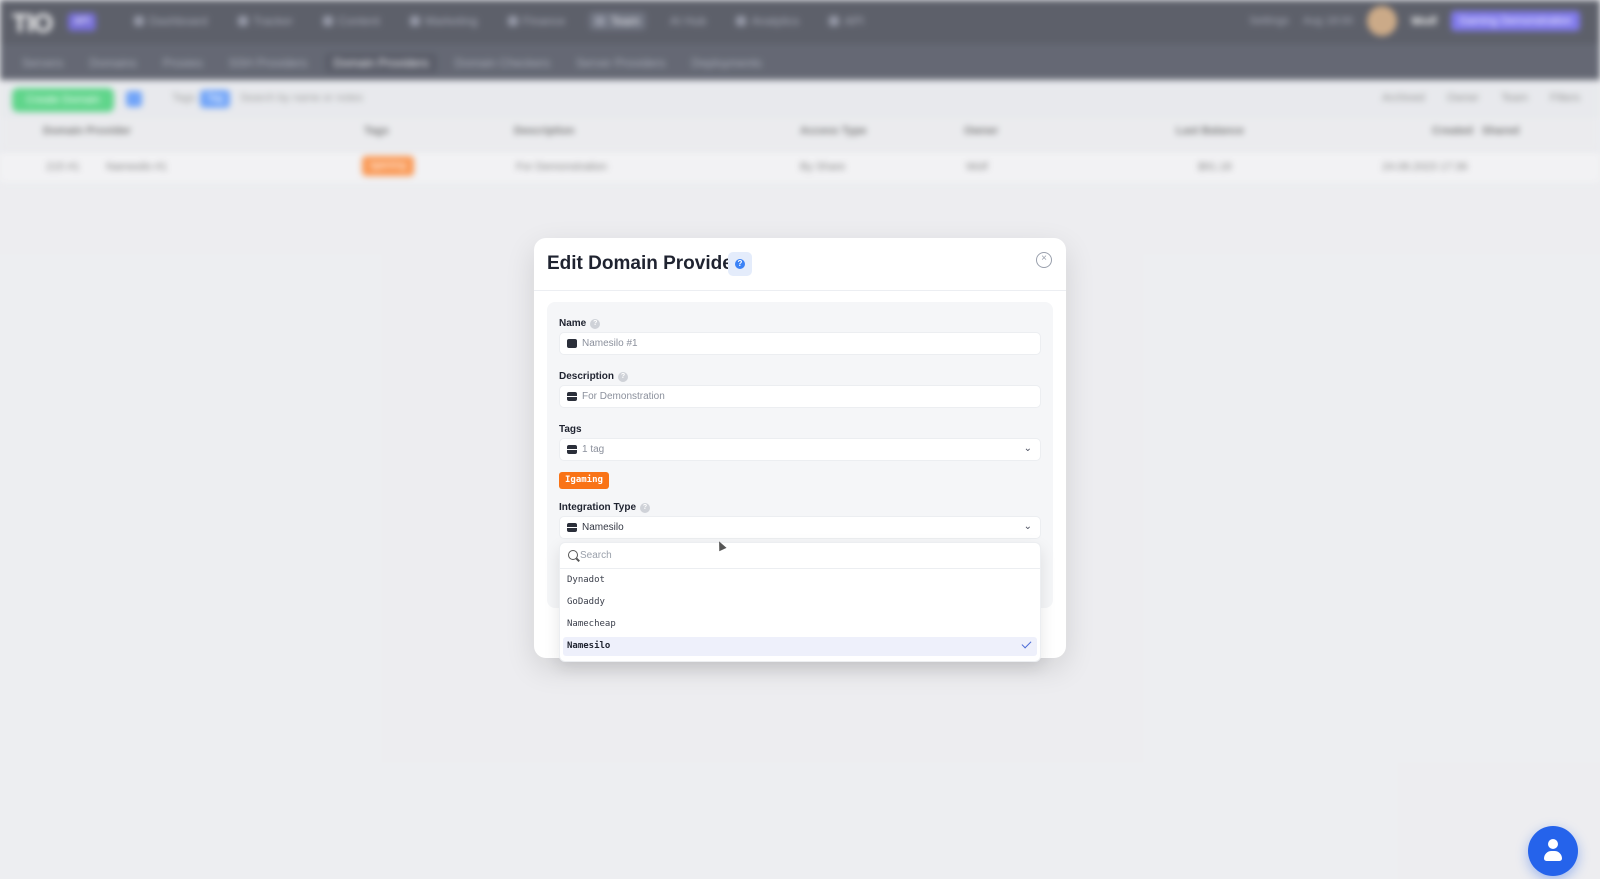 The image size is (1600, 879). What do you see at coordinates (644, 263) in the screenshot?
I see `modal-title: Edit Domain Provider` at bounding box center [644, 263].